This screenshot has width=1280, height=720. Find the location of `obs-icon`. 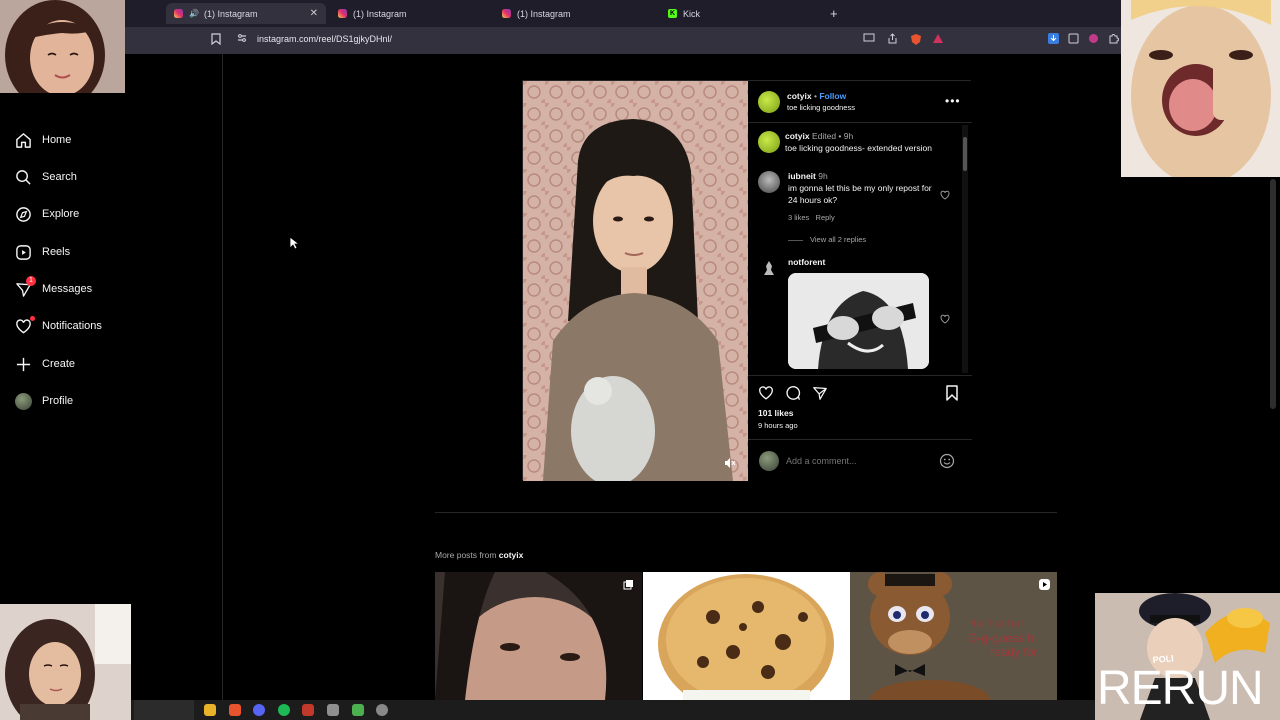

obs-icon is located at coordinates (382, 710).